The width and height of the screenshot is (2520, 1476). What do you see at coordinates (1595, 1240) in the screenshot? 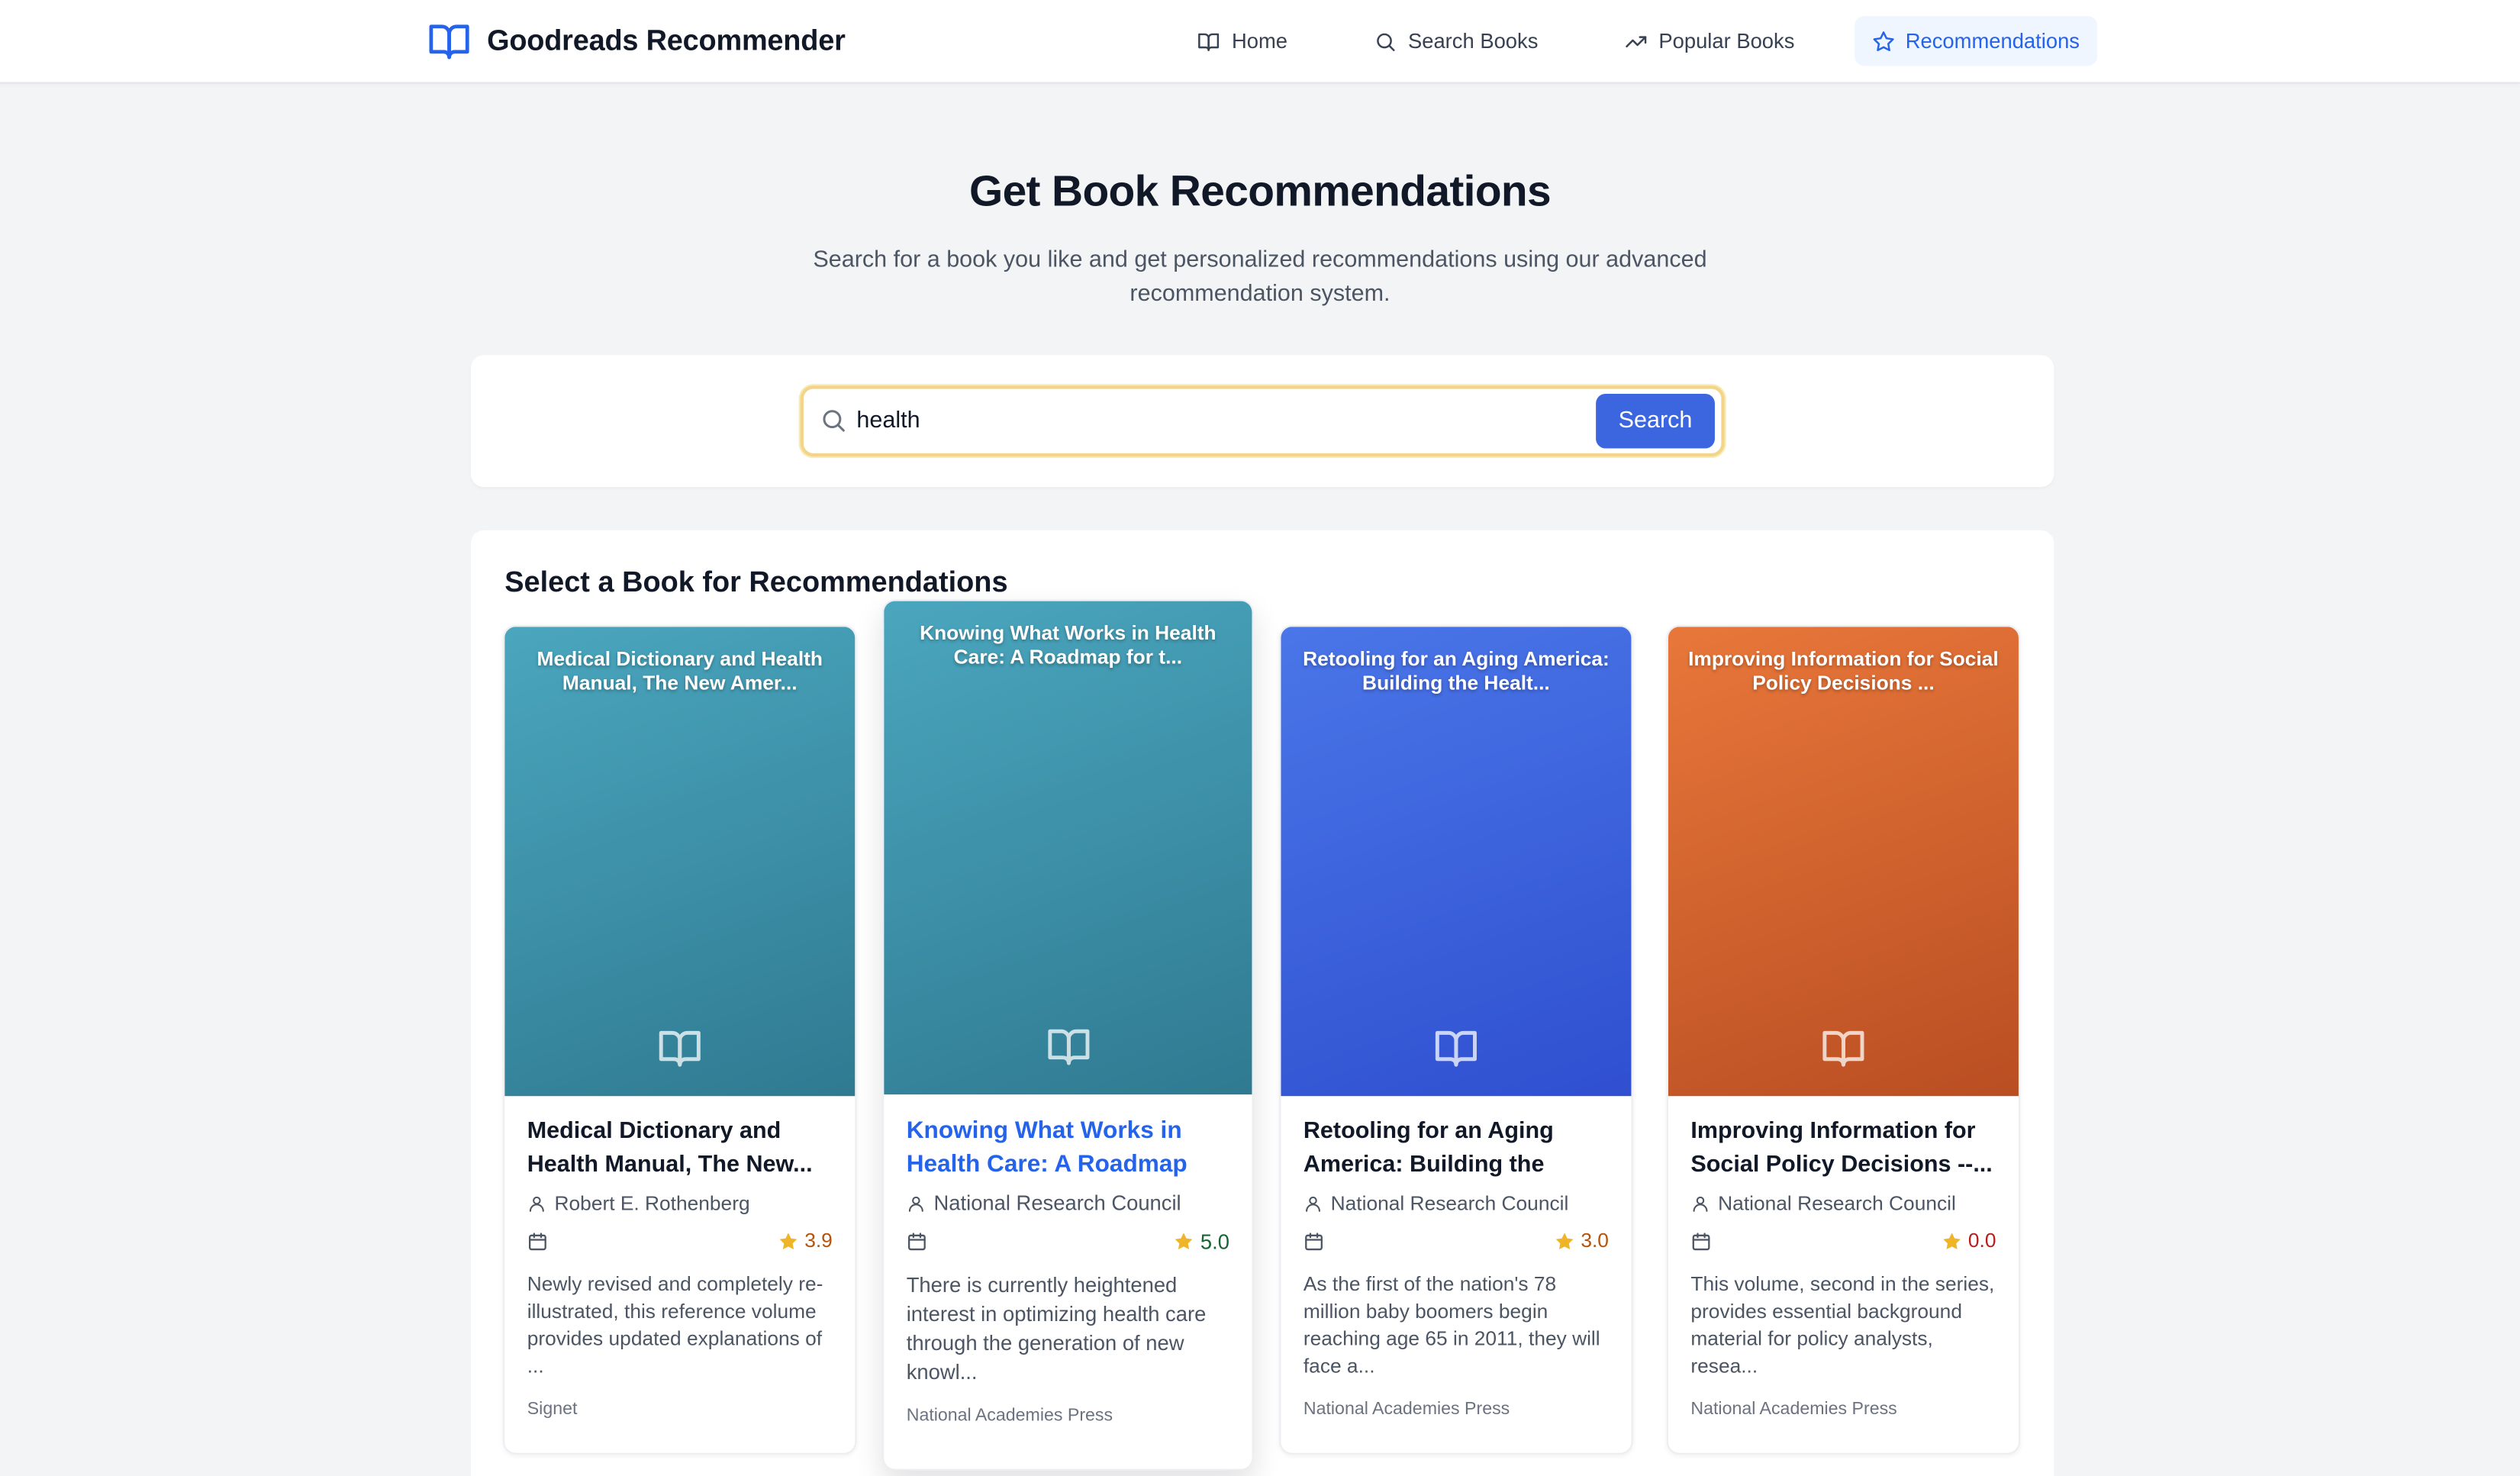
I see `rating-value: 3.0` at bounding box center [1595, 1240].